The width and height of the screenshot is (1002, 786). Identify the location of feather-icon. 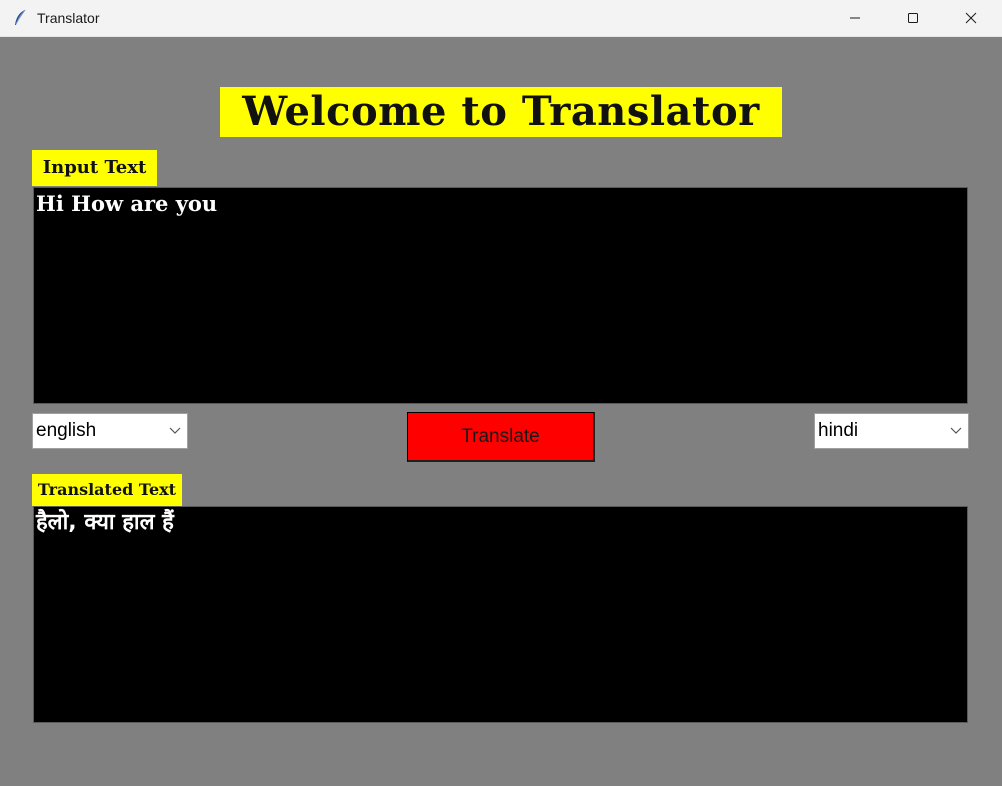
(20, 17).